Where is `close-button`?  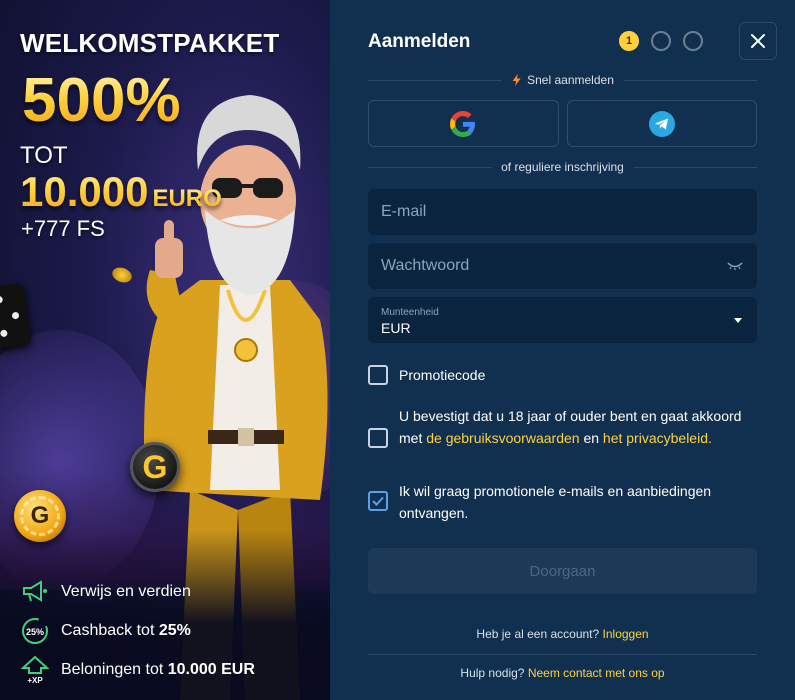
close-button is located at coordinates (758, 41).